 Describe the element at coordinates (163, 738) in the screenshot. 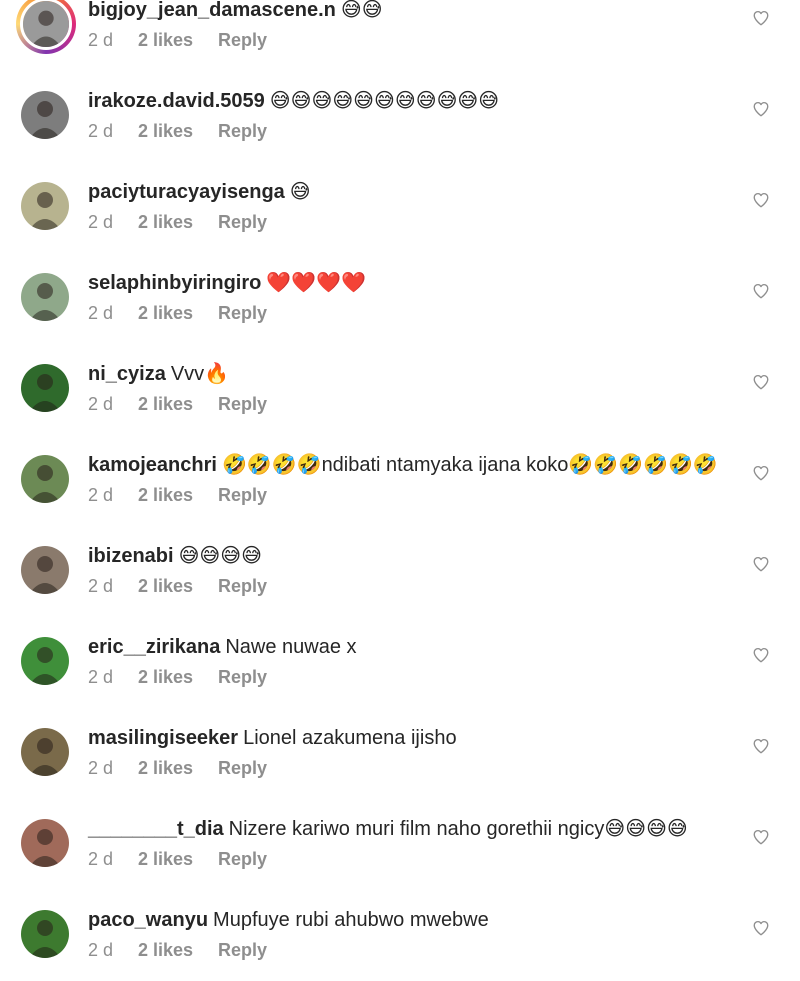

I see `comment-username: masilingiseeker` at that location.